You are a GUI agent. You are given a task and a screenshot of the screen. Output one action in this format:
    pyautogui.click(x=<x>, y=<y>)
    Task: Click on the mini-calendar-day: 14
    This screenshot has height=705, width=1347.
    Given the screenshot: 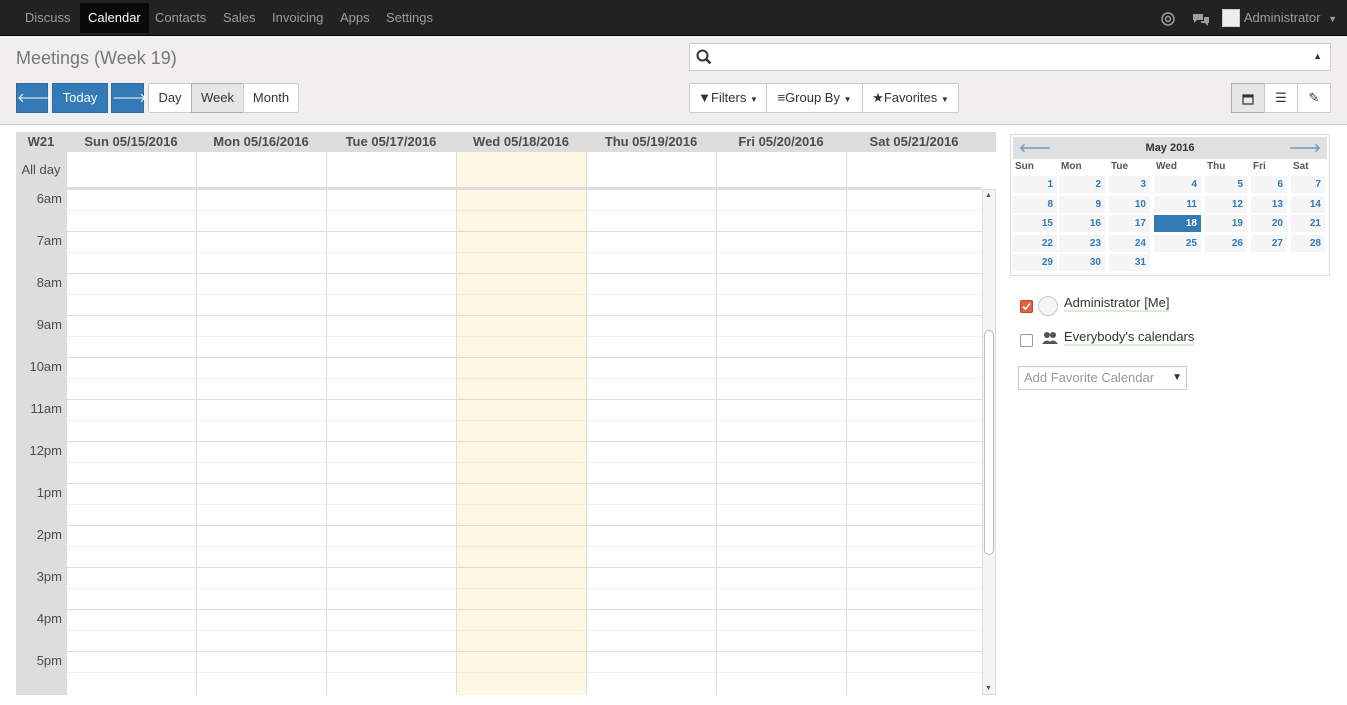 What is the action you would take?
    pyautogui.click(x=1308, y=204)
    